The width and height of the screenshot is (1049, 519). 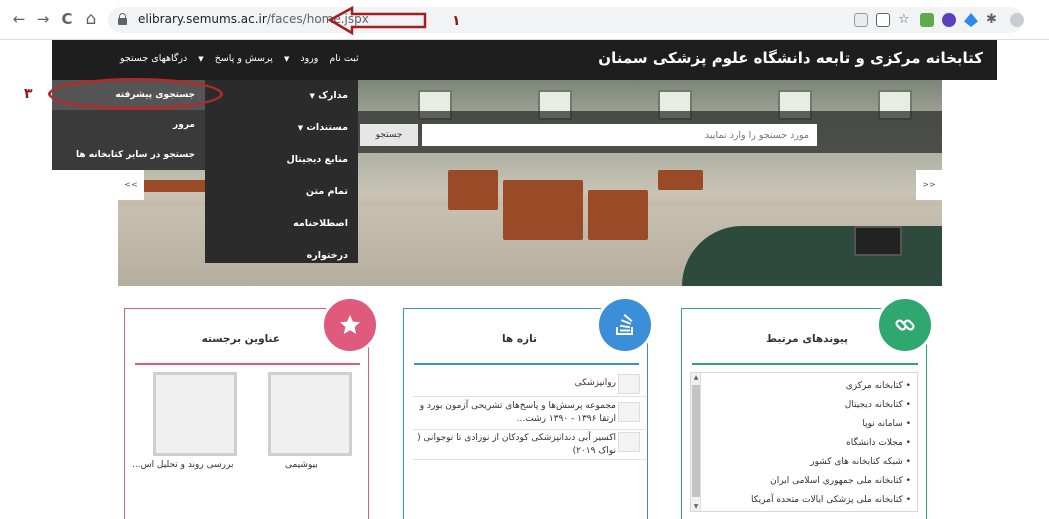 I want to click on menu-item-tree: درختواره, so click(x=281, y=256).